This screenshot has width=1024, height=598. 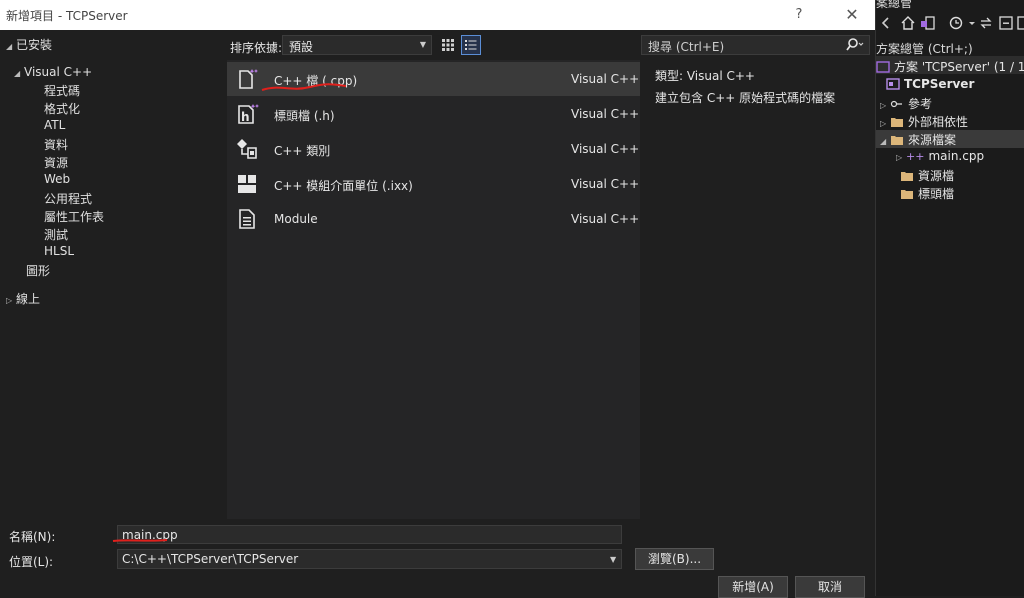 What do you see at coordinates (433, 149) in the screenshot?
I see `template-row-cpp-class: C++ 類別 Visual C++` at bounding box center [433, 149].